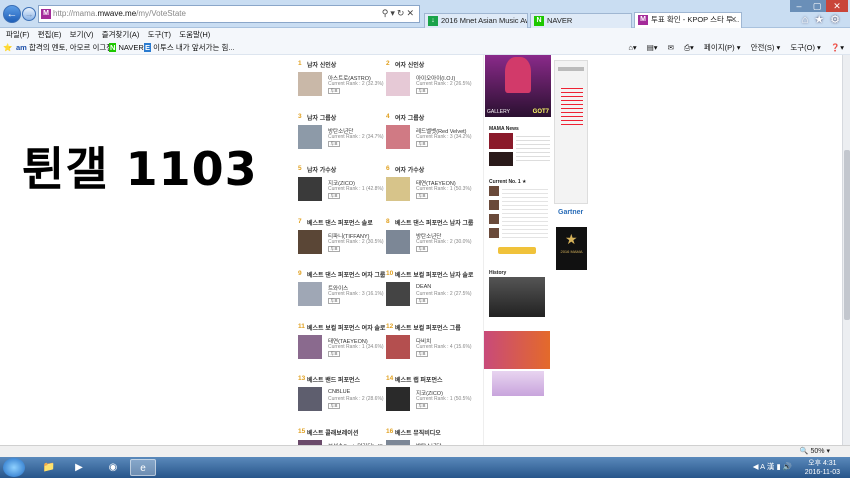 The width and height of the screenshot is (850, 478). Describe the element at coordinates (143, 467) in the screenshot. I see `ie-taskbar-icon: e` at that location.